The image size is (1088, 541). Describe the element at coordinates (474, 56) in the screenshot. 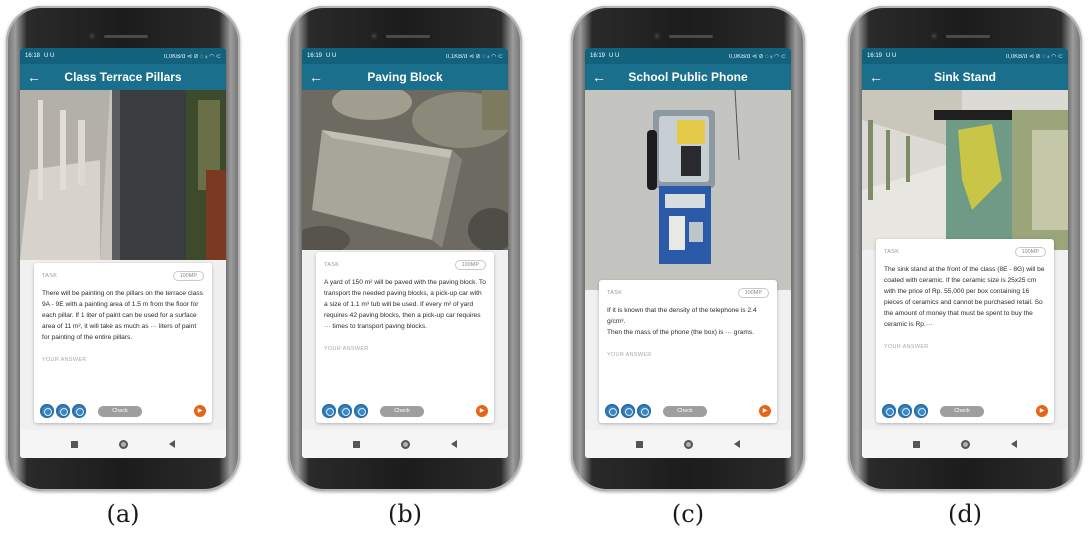

I see `status-network: 0,1KB/d ⊲ ⊘ ◌ ᵢₗ ◠ ⊂` at that location.